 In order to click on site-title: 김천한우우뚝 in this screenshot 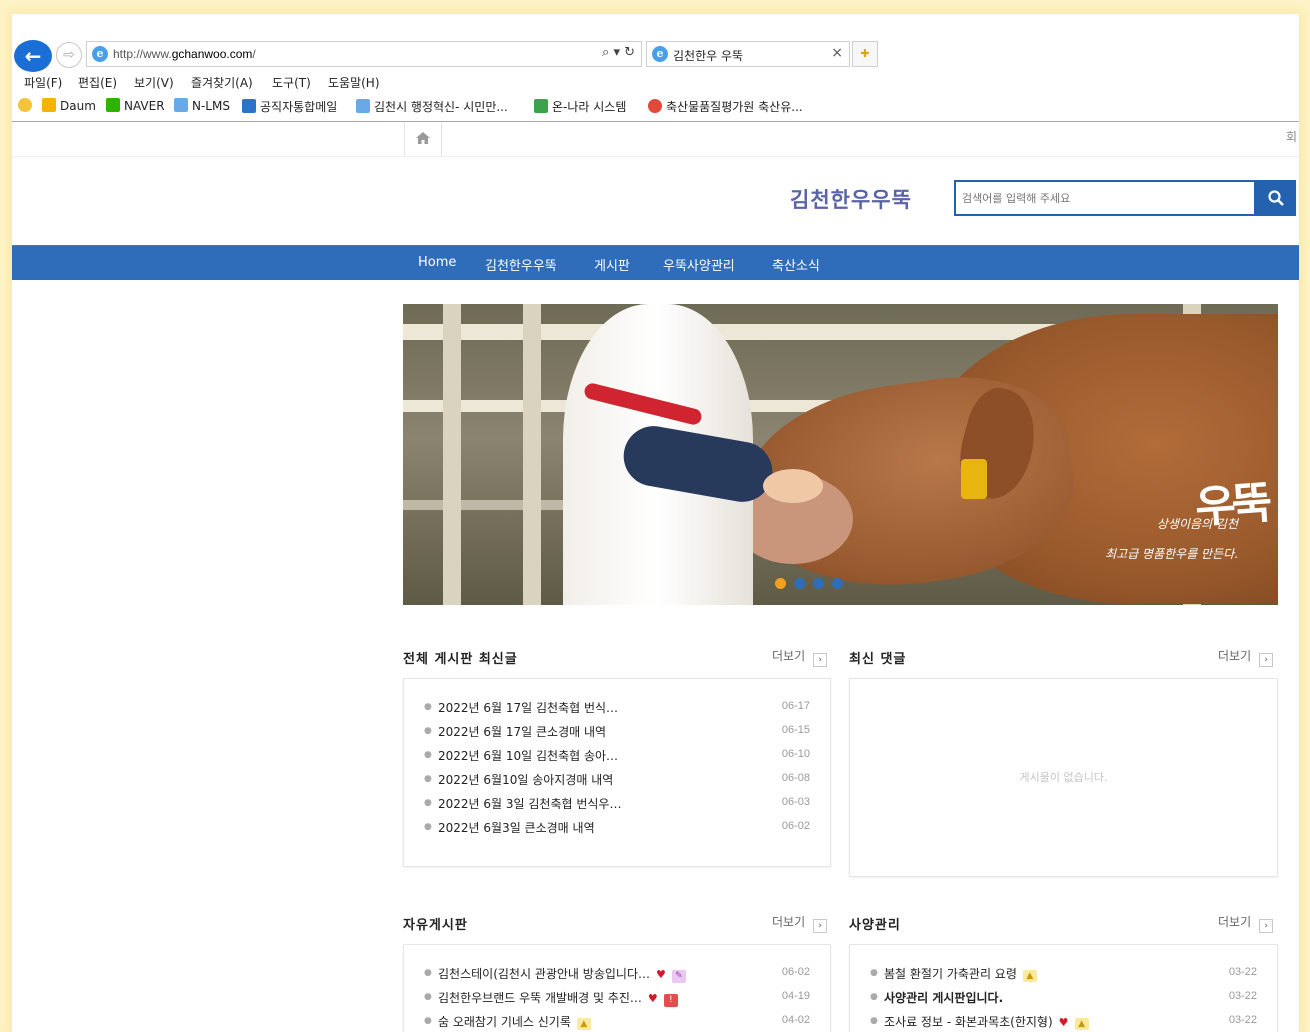, I will do `click(851, 199)`.